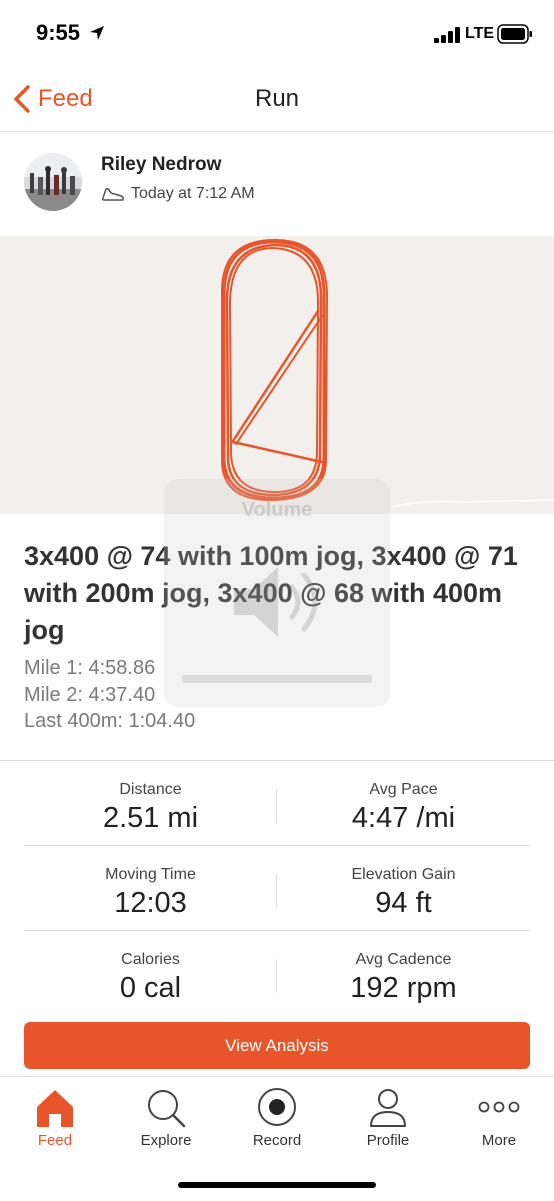 This screenshot has height=1201, width=554. Describe the element at coordinates (514, 34) in the screenshot. I see `battery-icon` at that location.